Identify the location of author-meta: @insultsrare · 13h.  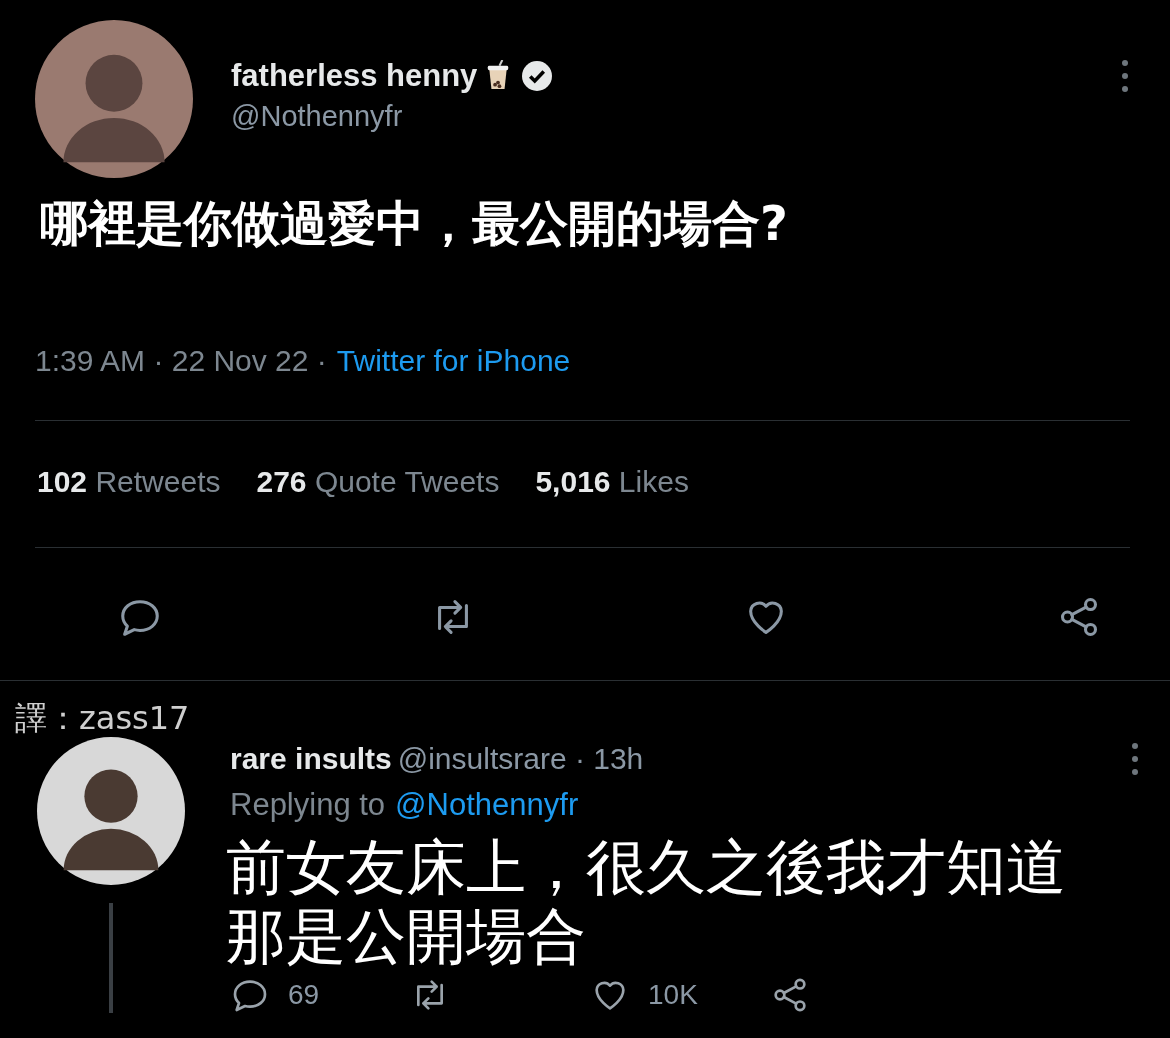
(520, 759).